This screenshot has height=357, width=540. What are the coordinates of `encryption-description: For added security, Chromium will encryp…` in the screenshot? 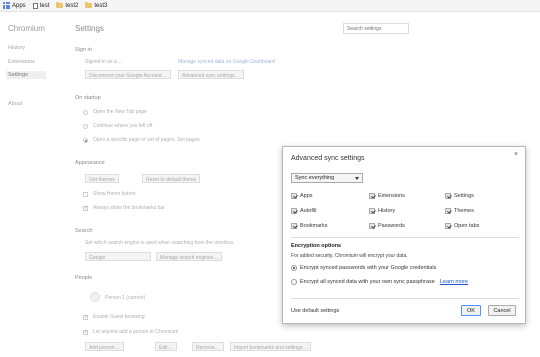 It's located at (349, 256).